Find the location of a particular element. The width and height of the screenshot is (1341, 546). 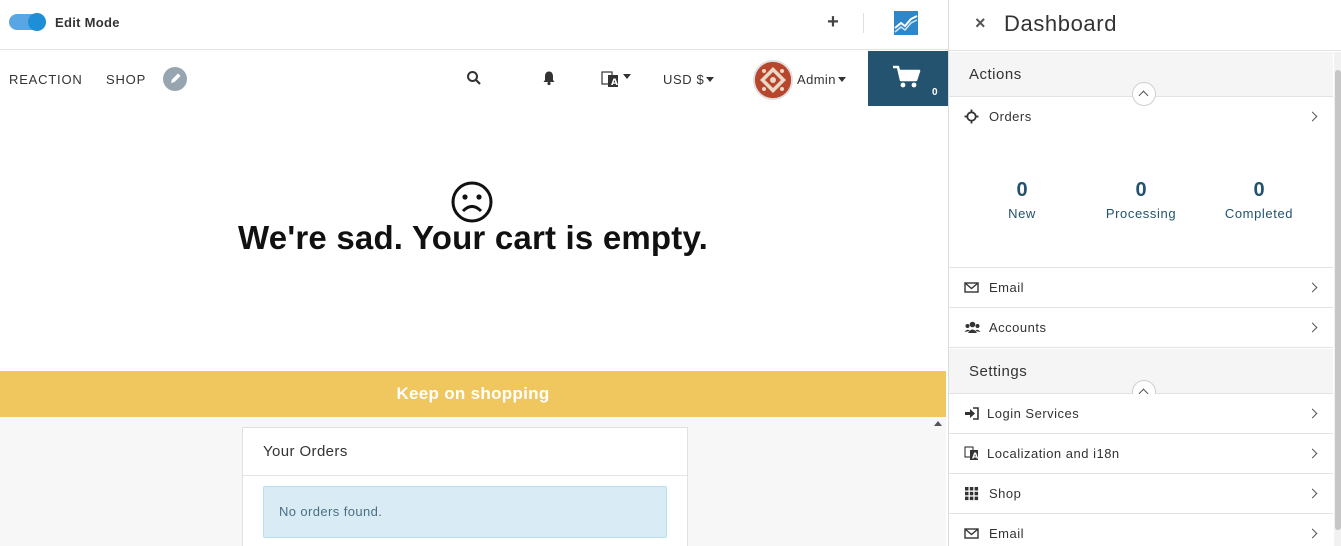

settings-item-email: Email is located at coordinates (1141, 530).